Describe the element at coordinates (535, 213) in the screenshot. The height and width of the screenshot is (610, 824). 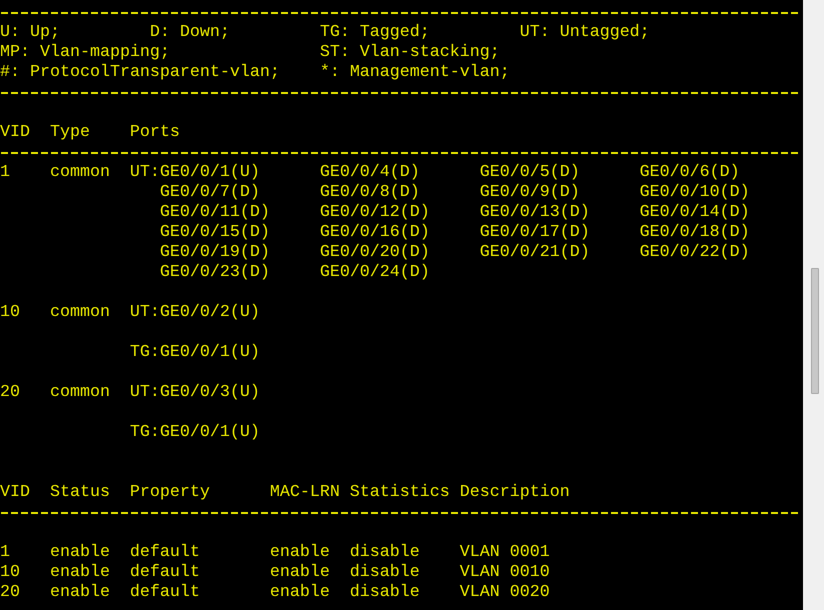
I see `port-entry: GE0/0/13(D)` at that location.